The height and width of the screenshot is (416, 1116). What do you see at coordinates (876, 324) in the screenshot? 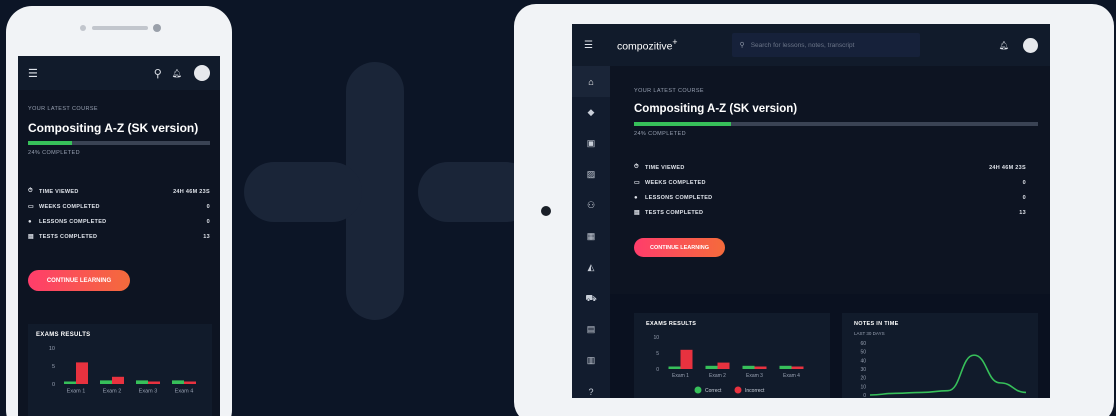
I see `notes-title: NOTES IN TIME` at bounding box center [876, 324].